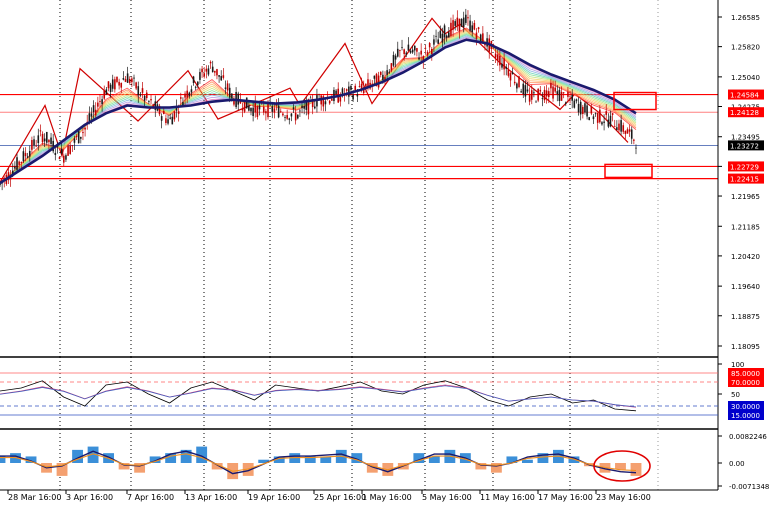 This screenshot has height=505, width=770. Describe the element at coordinates (745, 227) in the screenshot. I see `price-tick-label: 1.21185` at that location.